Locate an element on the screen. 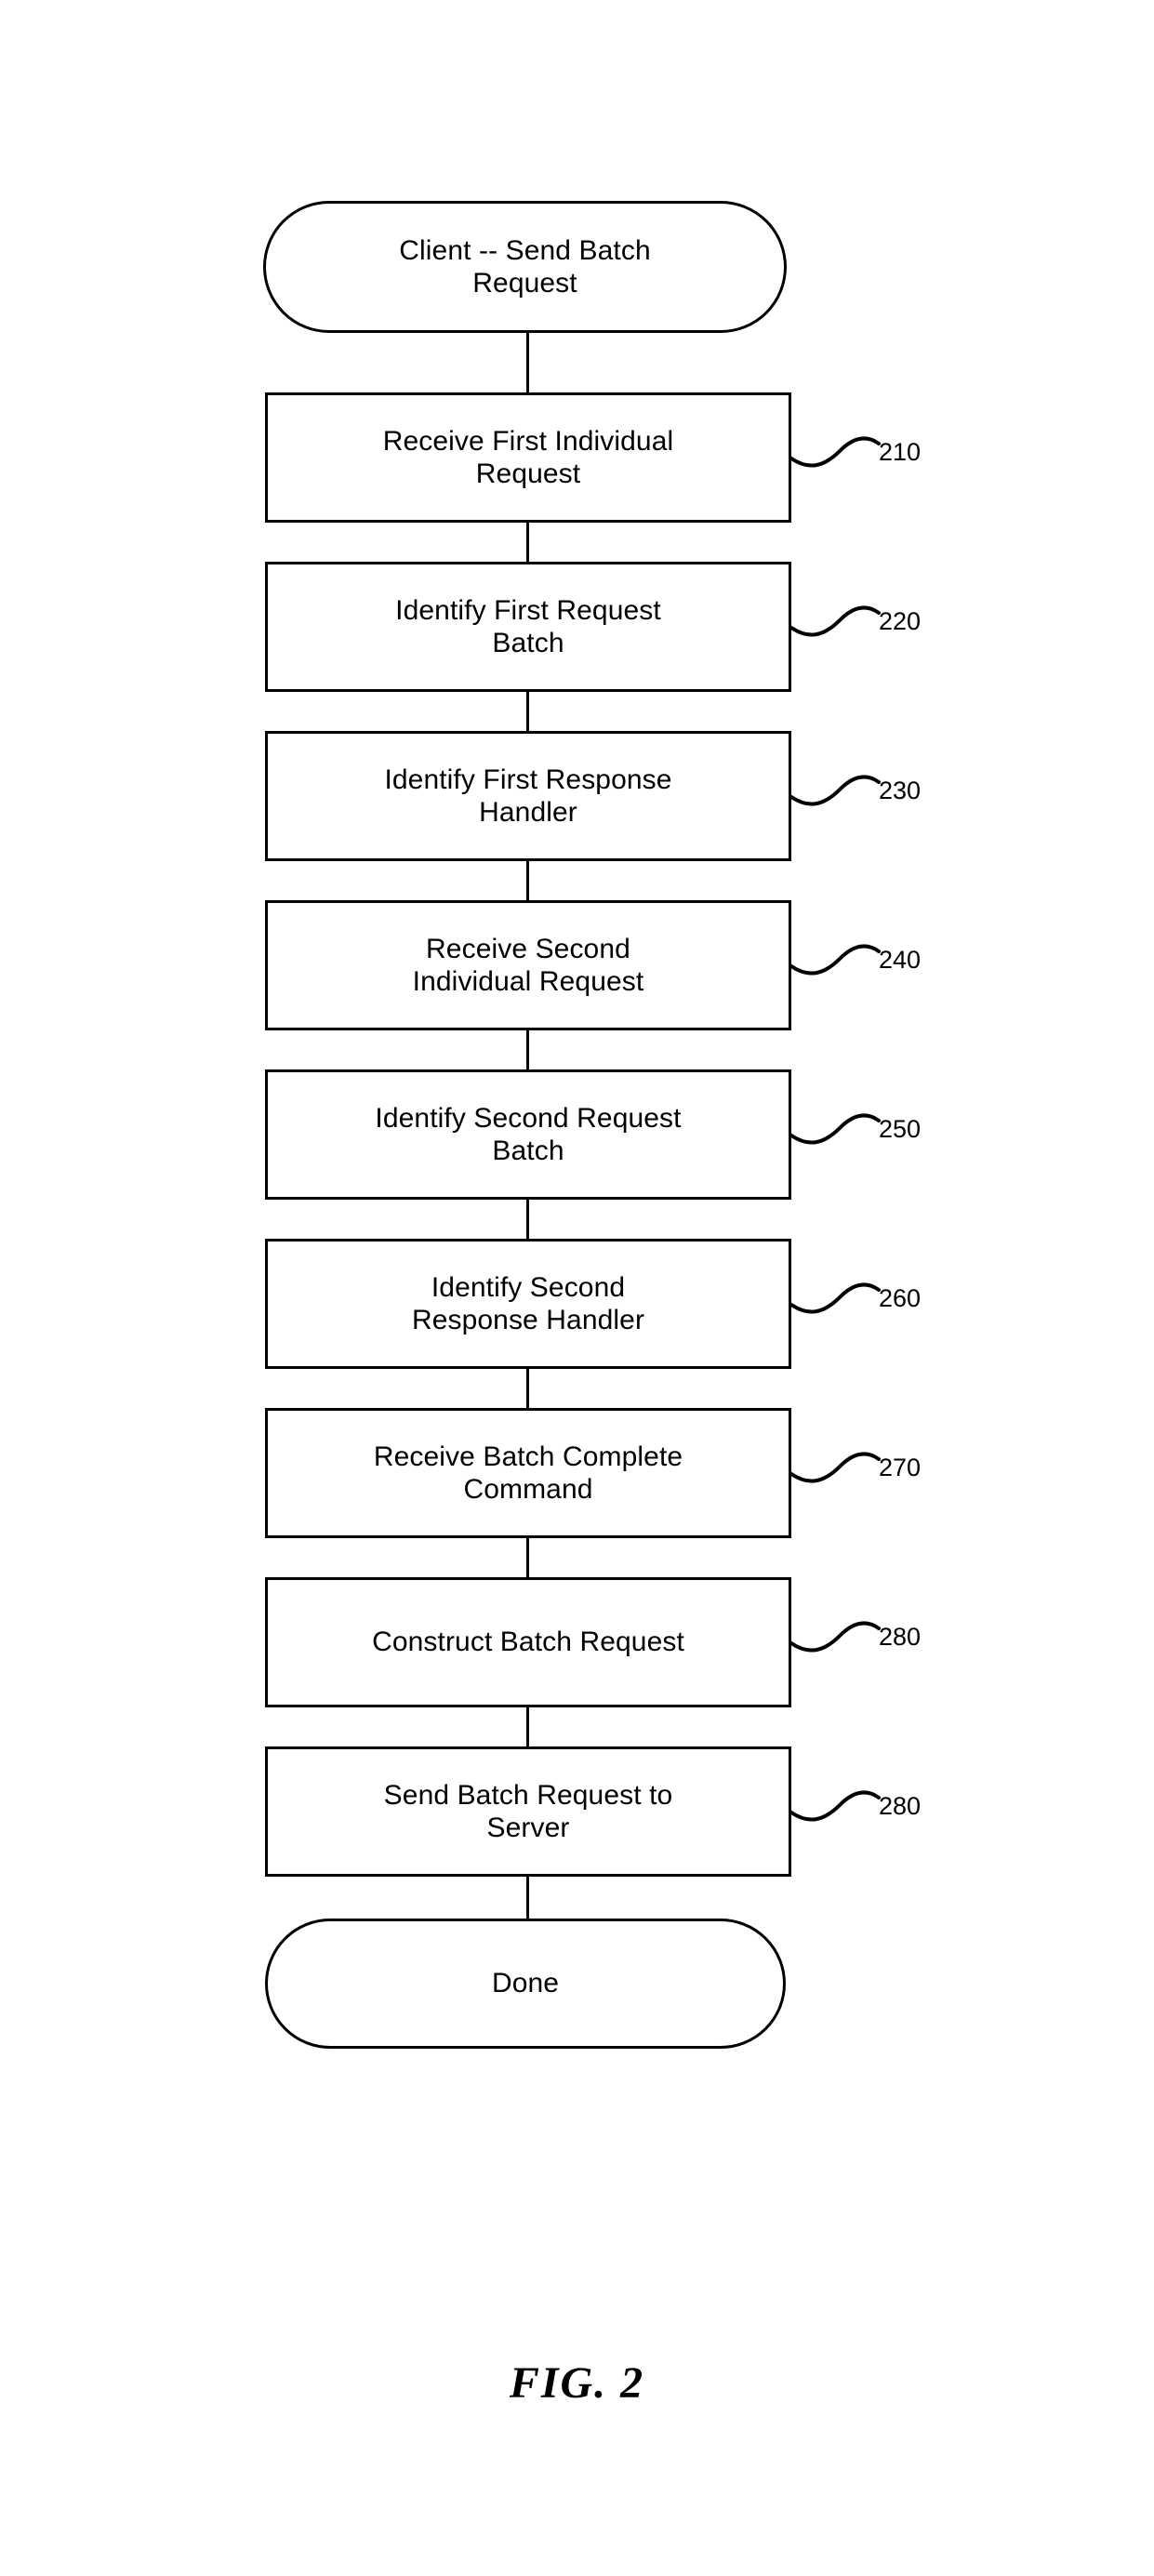 This screenshot has height=2576, width=1154. flow-node-step-280-send-label: Send Batch Request to Server is located at coordinates (528, 1811).